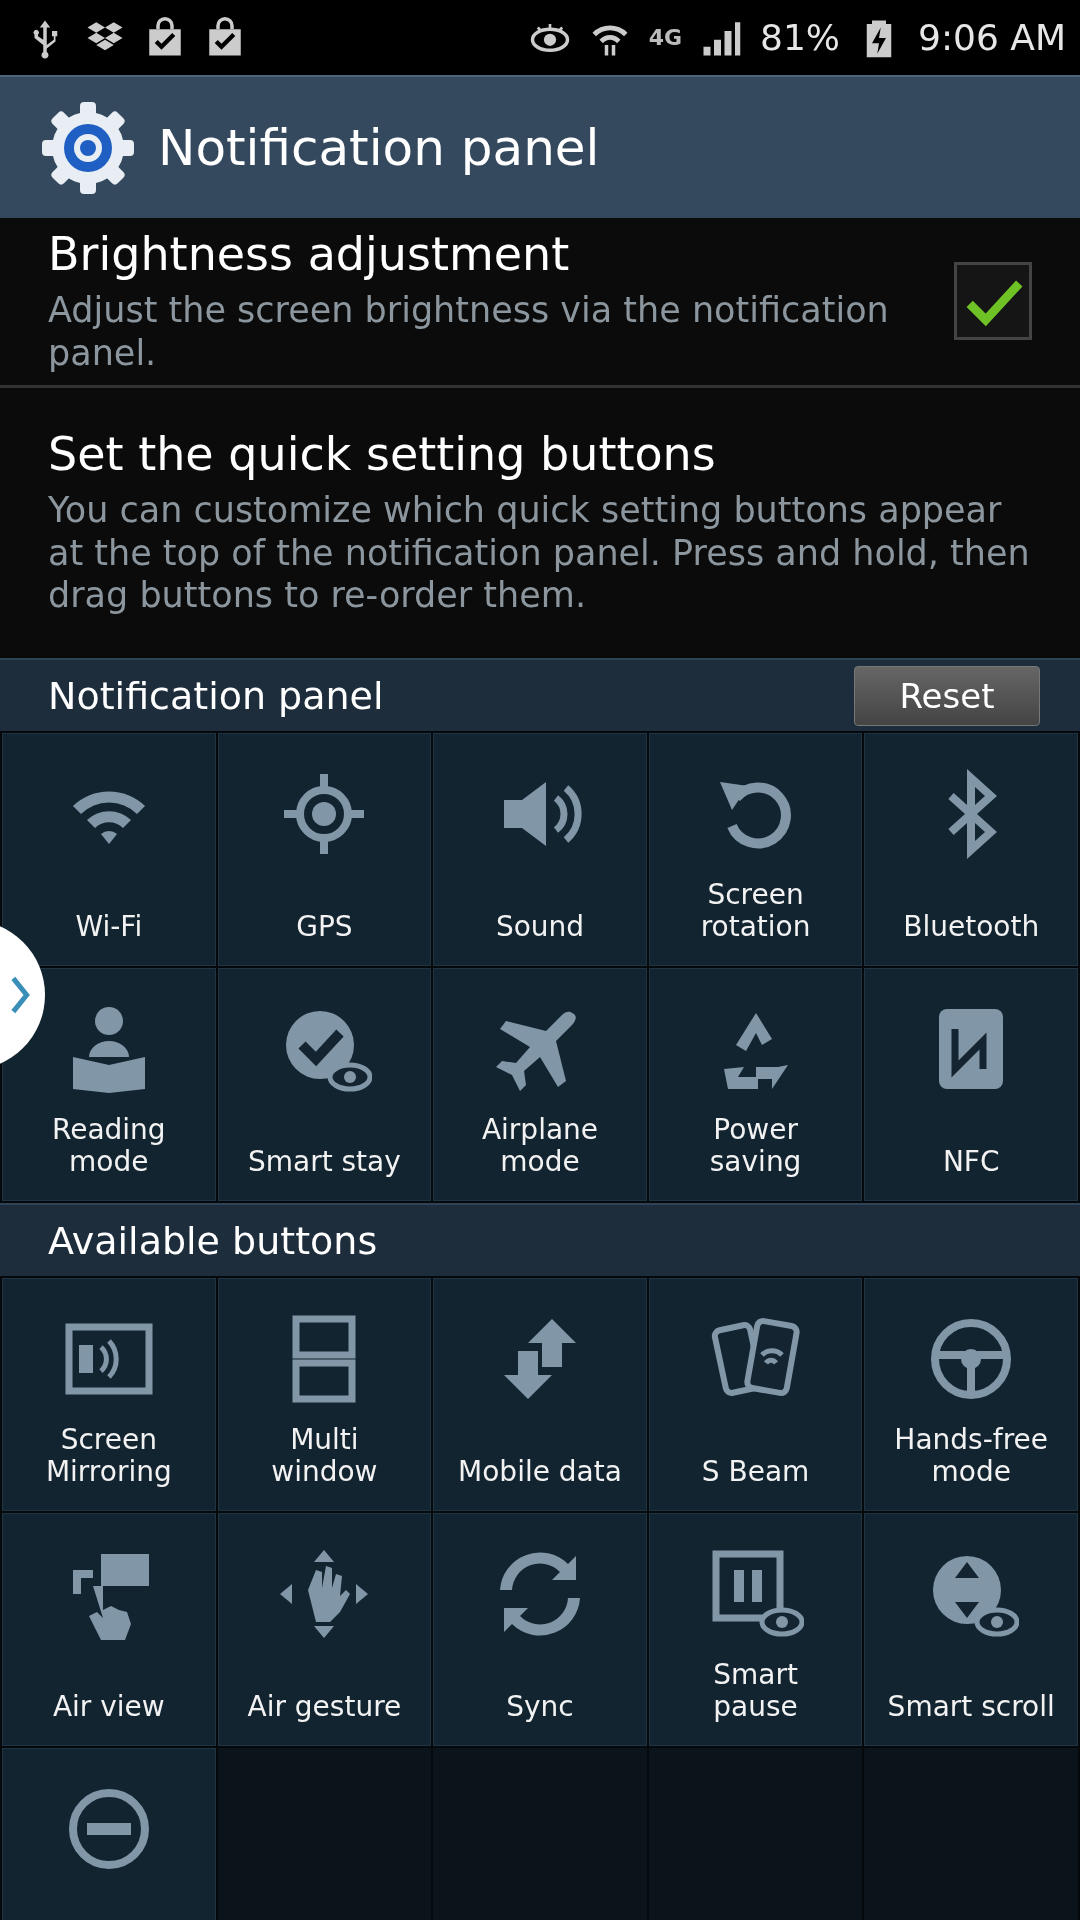 The height and width of the screenshot is (1920, 1080). What do you see at coordinates (755, 1629) in the screenshot?
I see `quick-setting-button: Smart pause` at bounding box center [755, 1629].